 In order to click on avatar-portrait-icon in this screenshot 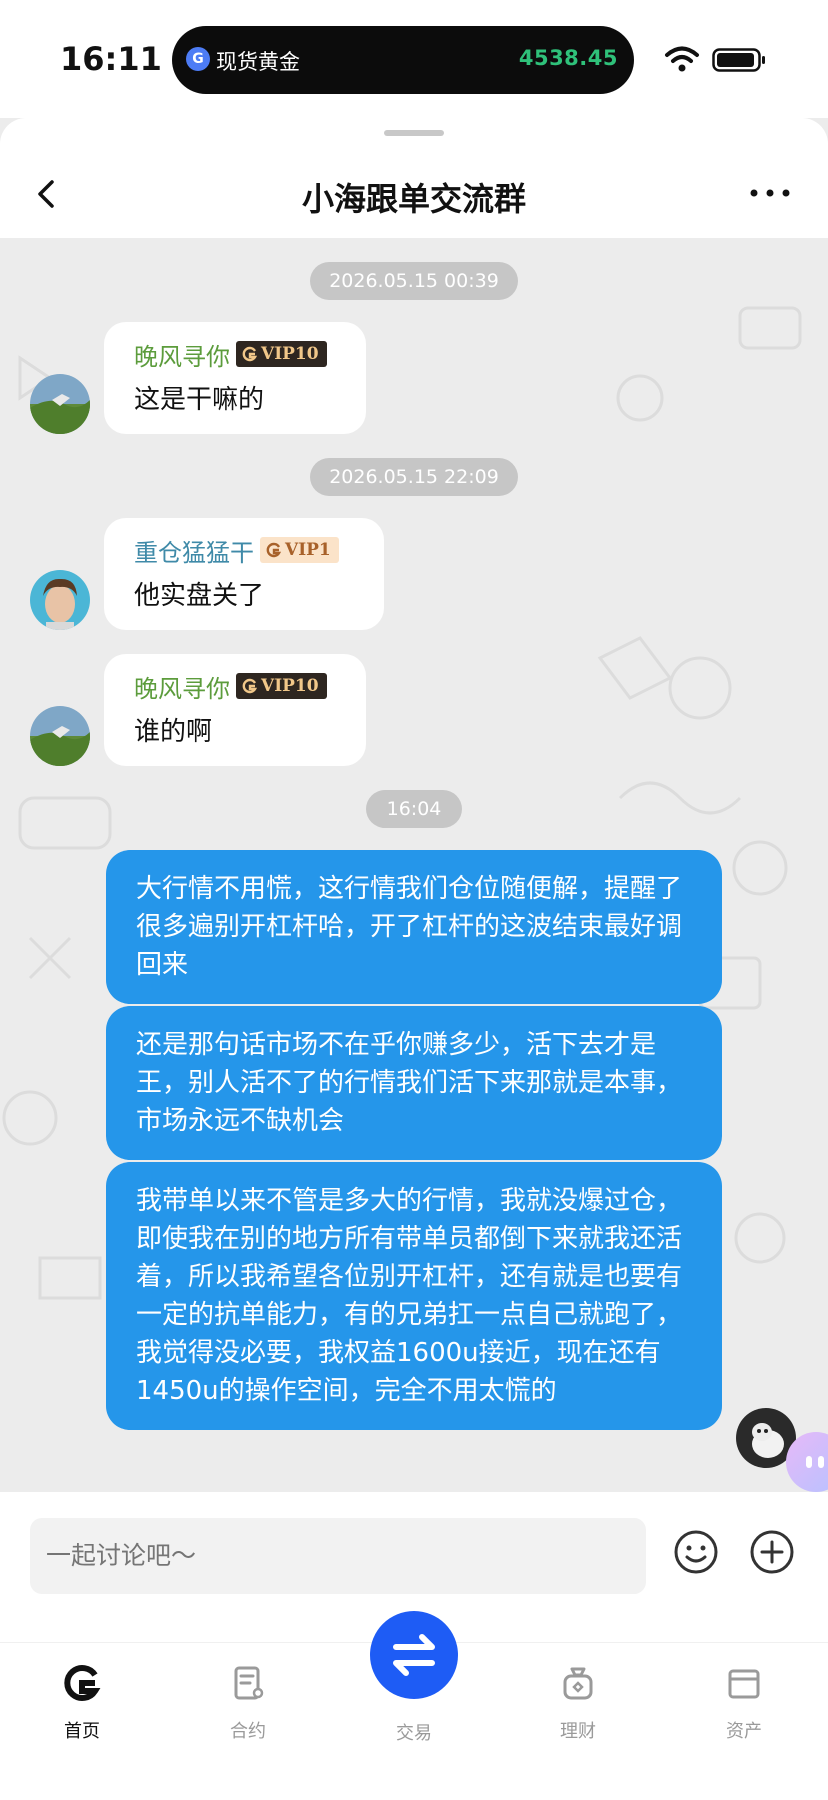, I will do `click(60, 600)`.